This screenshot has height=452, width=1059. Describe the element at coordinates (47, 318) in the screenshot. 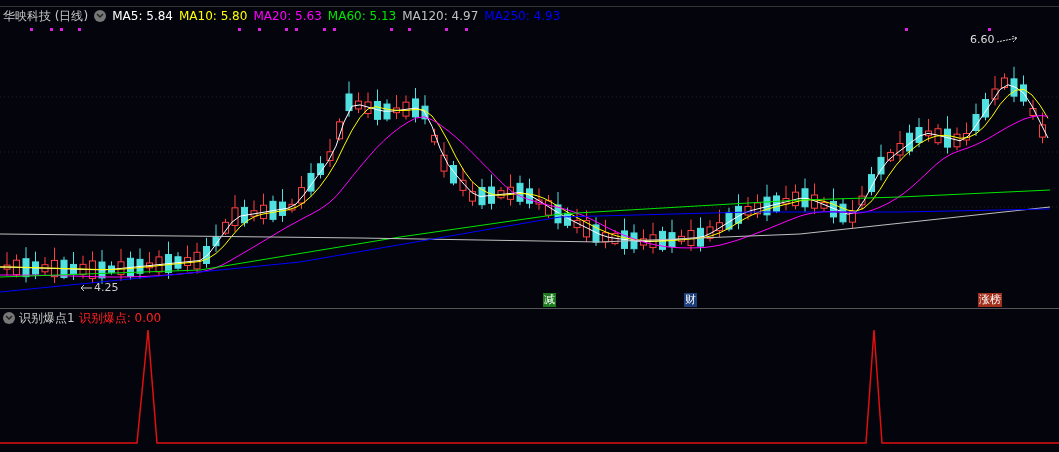

I see `indicator-title: 识别爆点1` at that location.